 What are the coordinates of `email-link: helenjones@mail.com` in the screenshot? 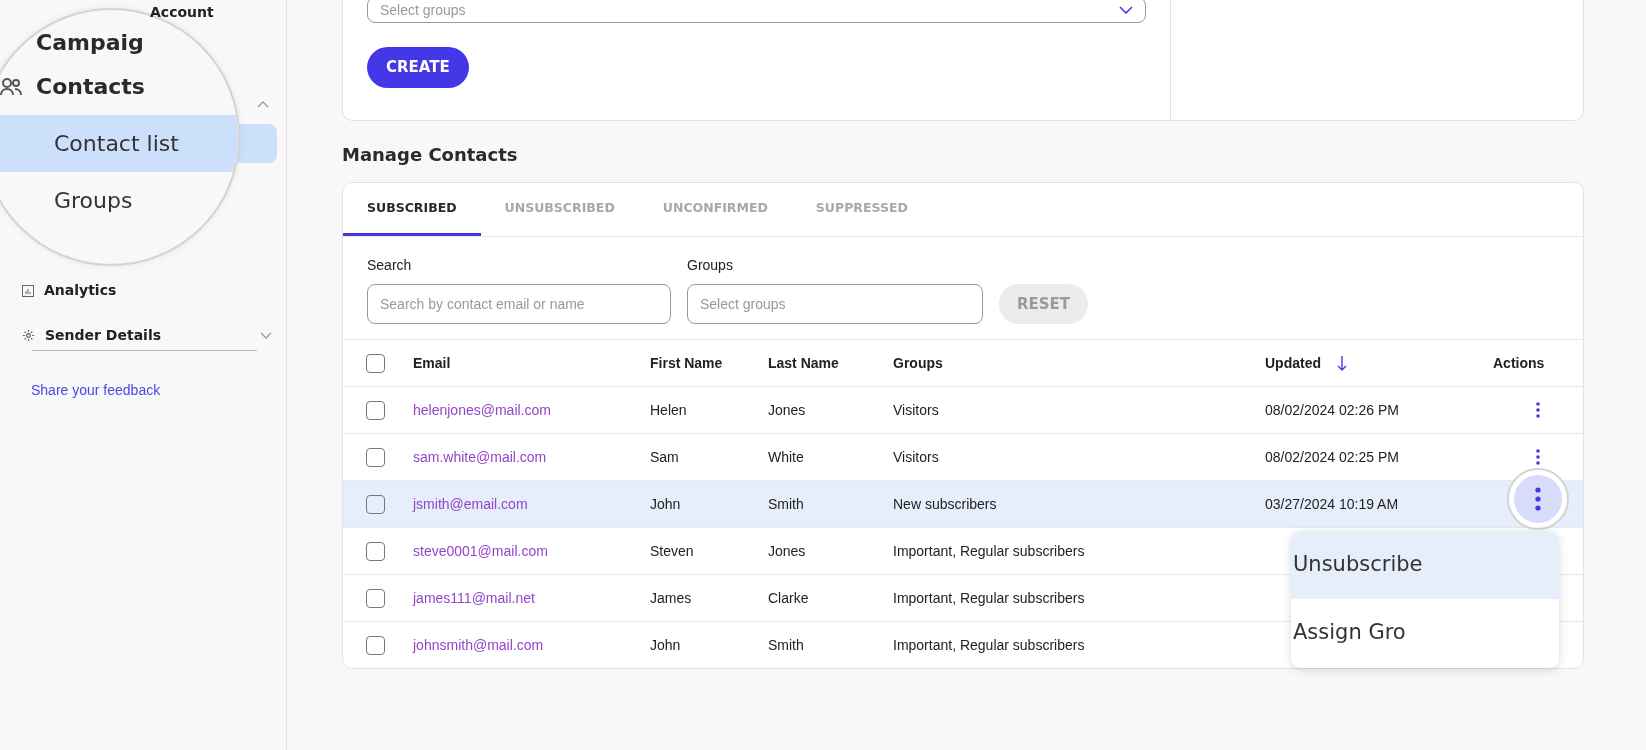 It's located at (531, 410).